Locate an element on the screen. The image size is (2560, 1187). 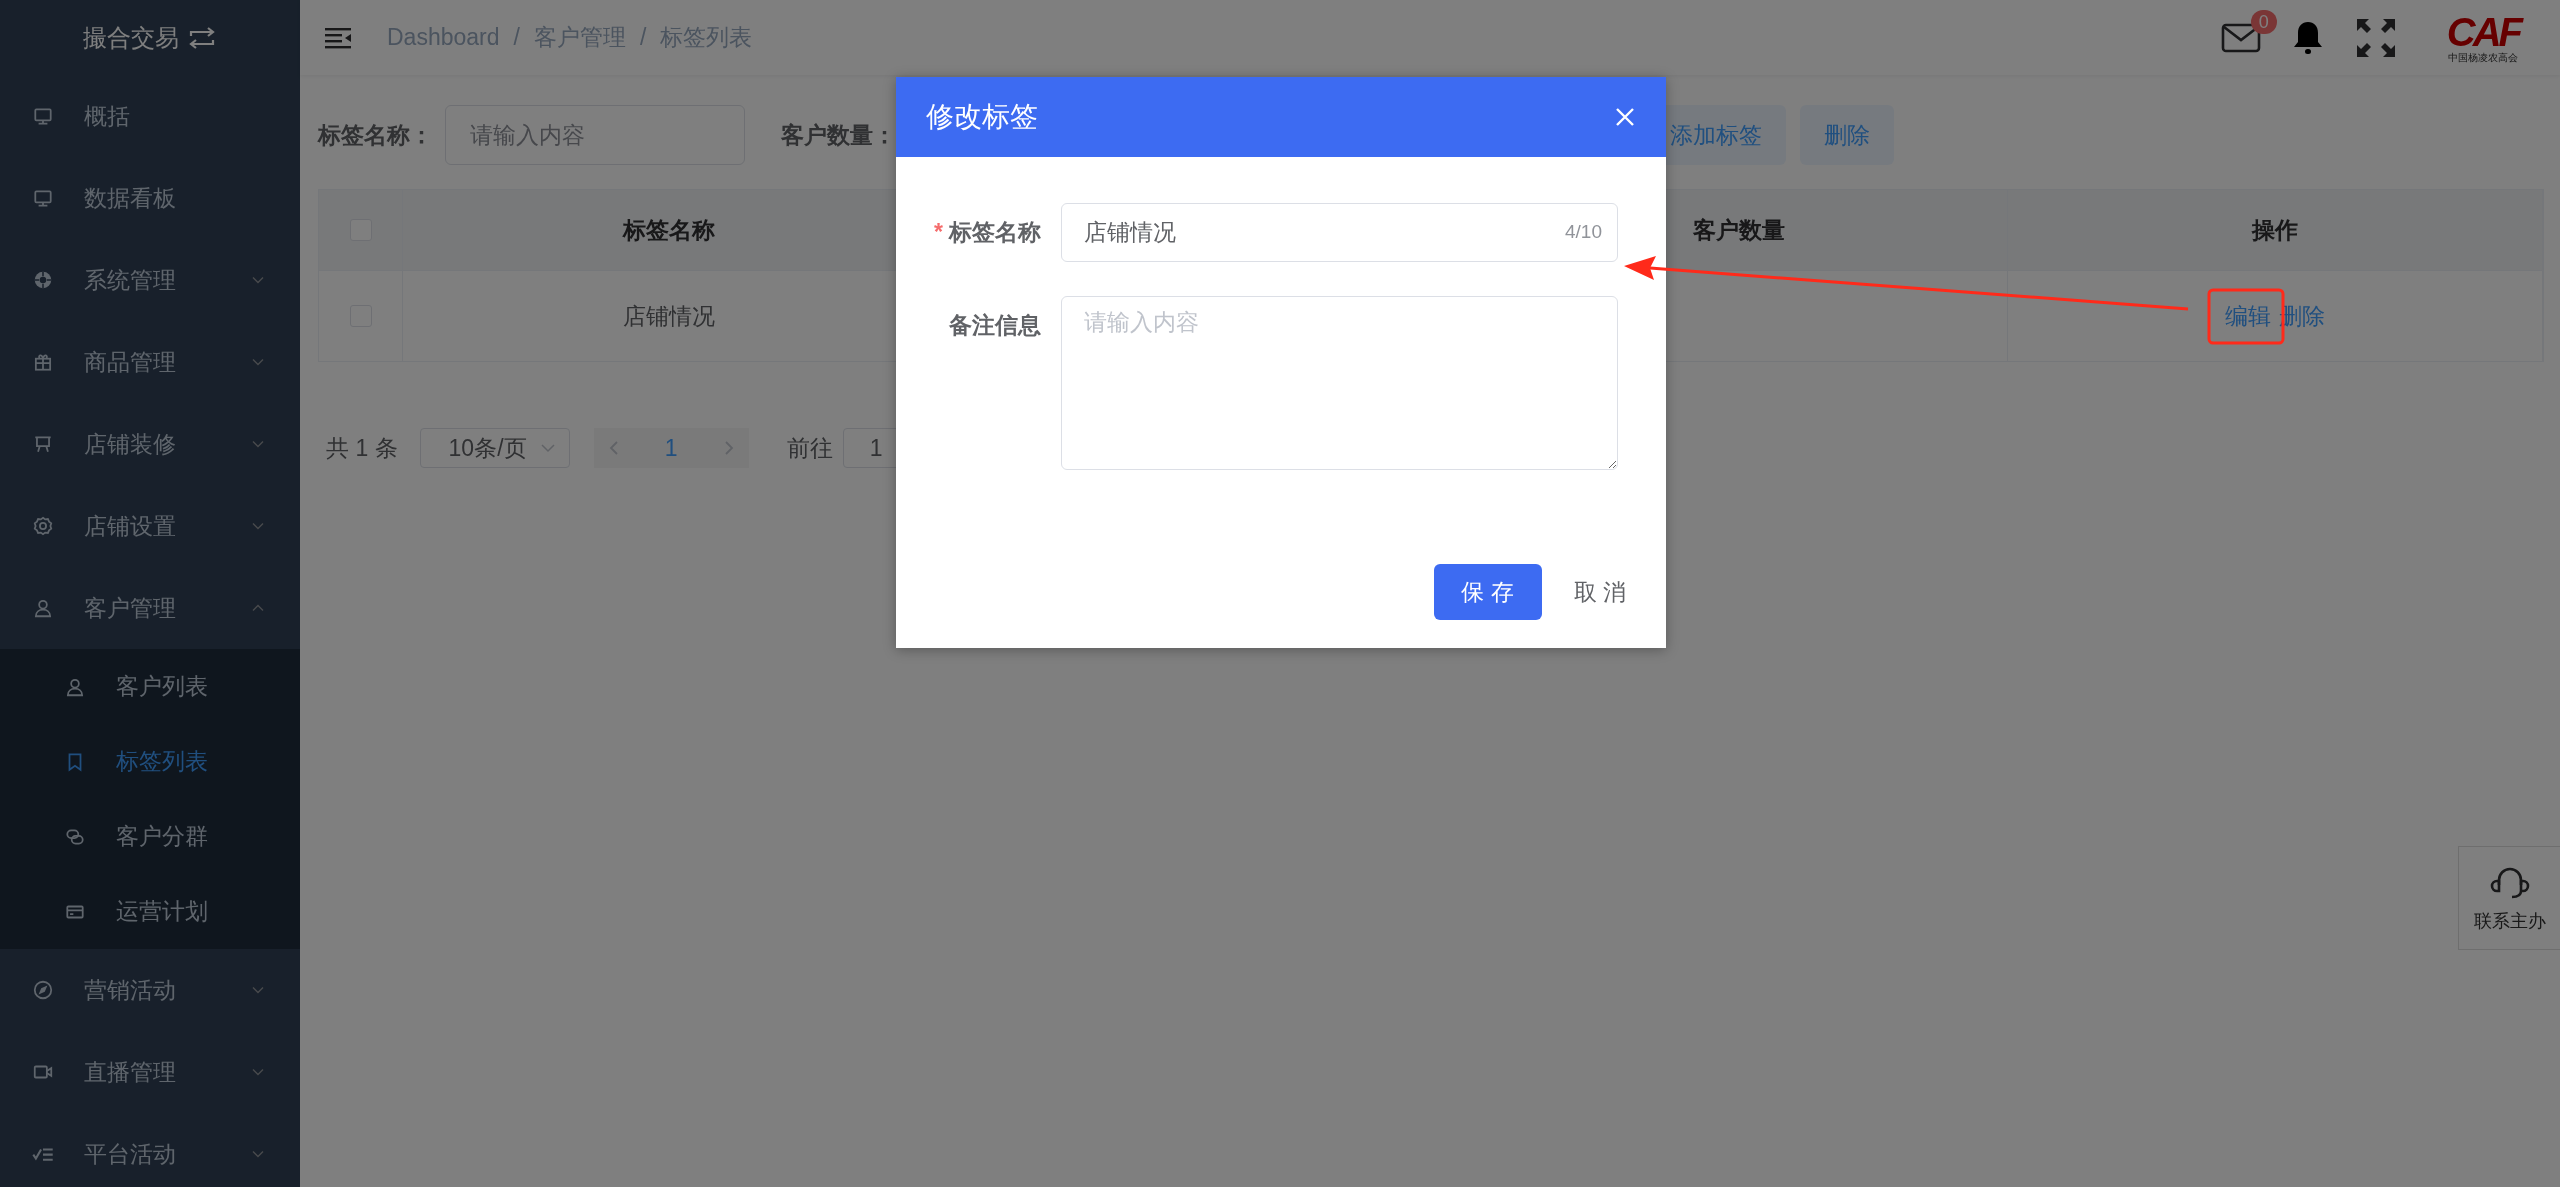
submenu-item: 标签列表 is located at coordinates (150, 761).